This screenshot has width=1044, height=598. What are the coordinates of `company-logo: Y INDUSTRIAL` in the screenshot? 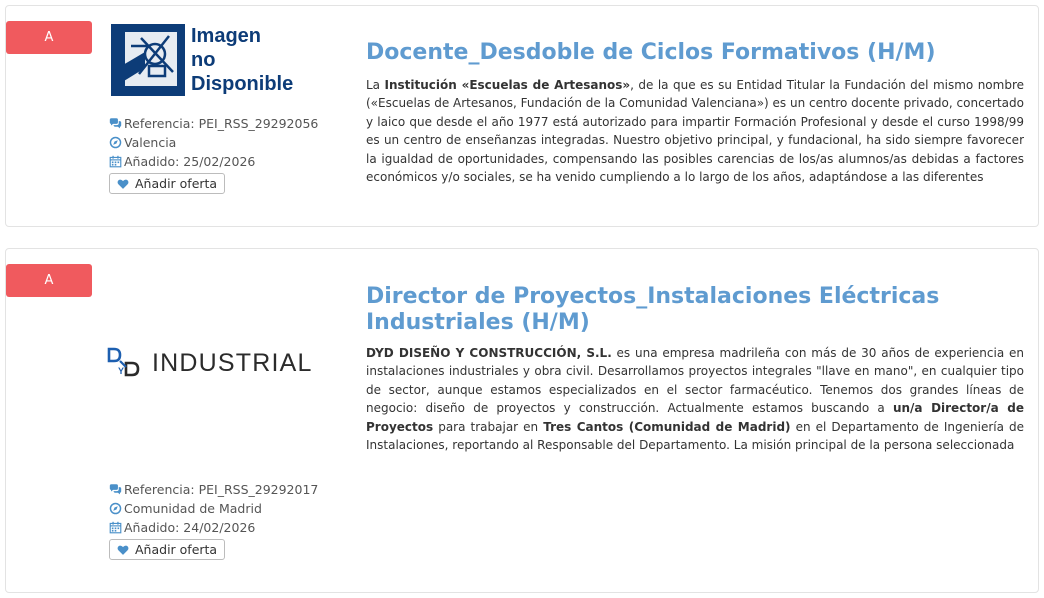 It's located at (211, 363).